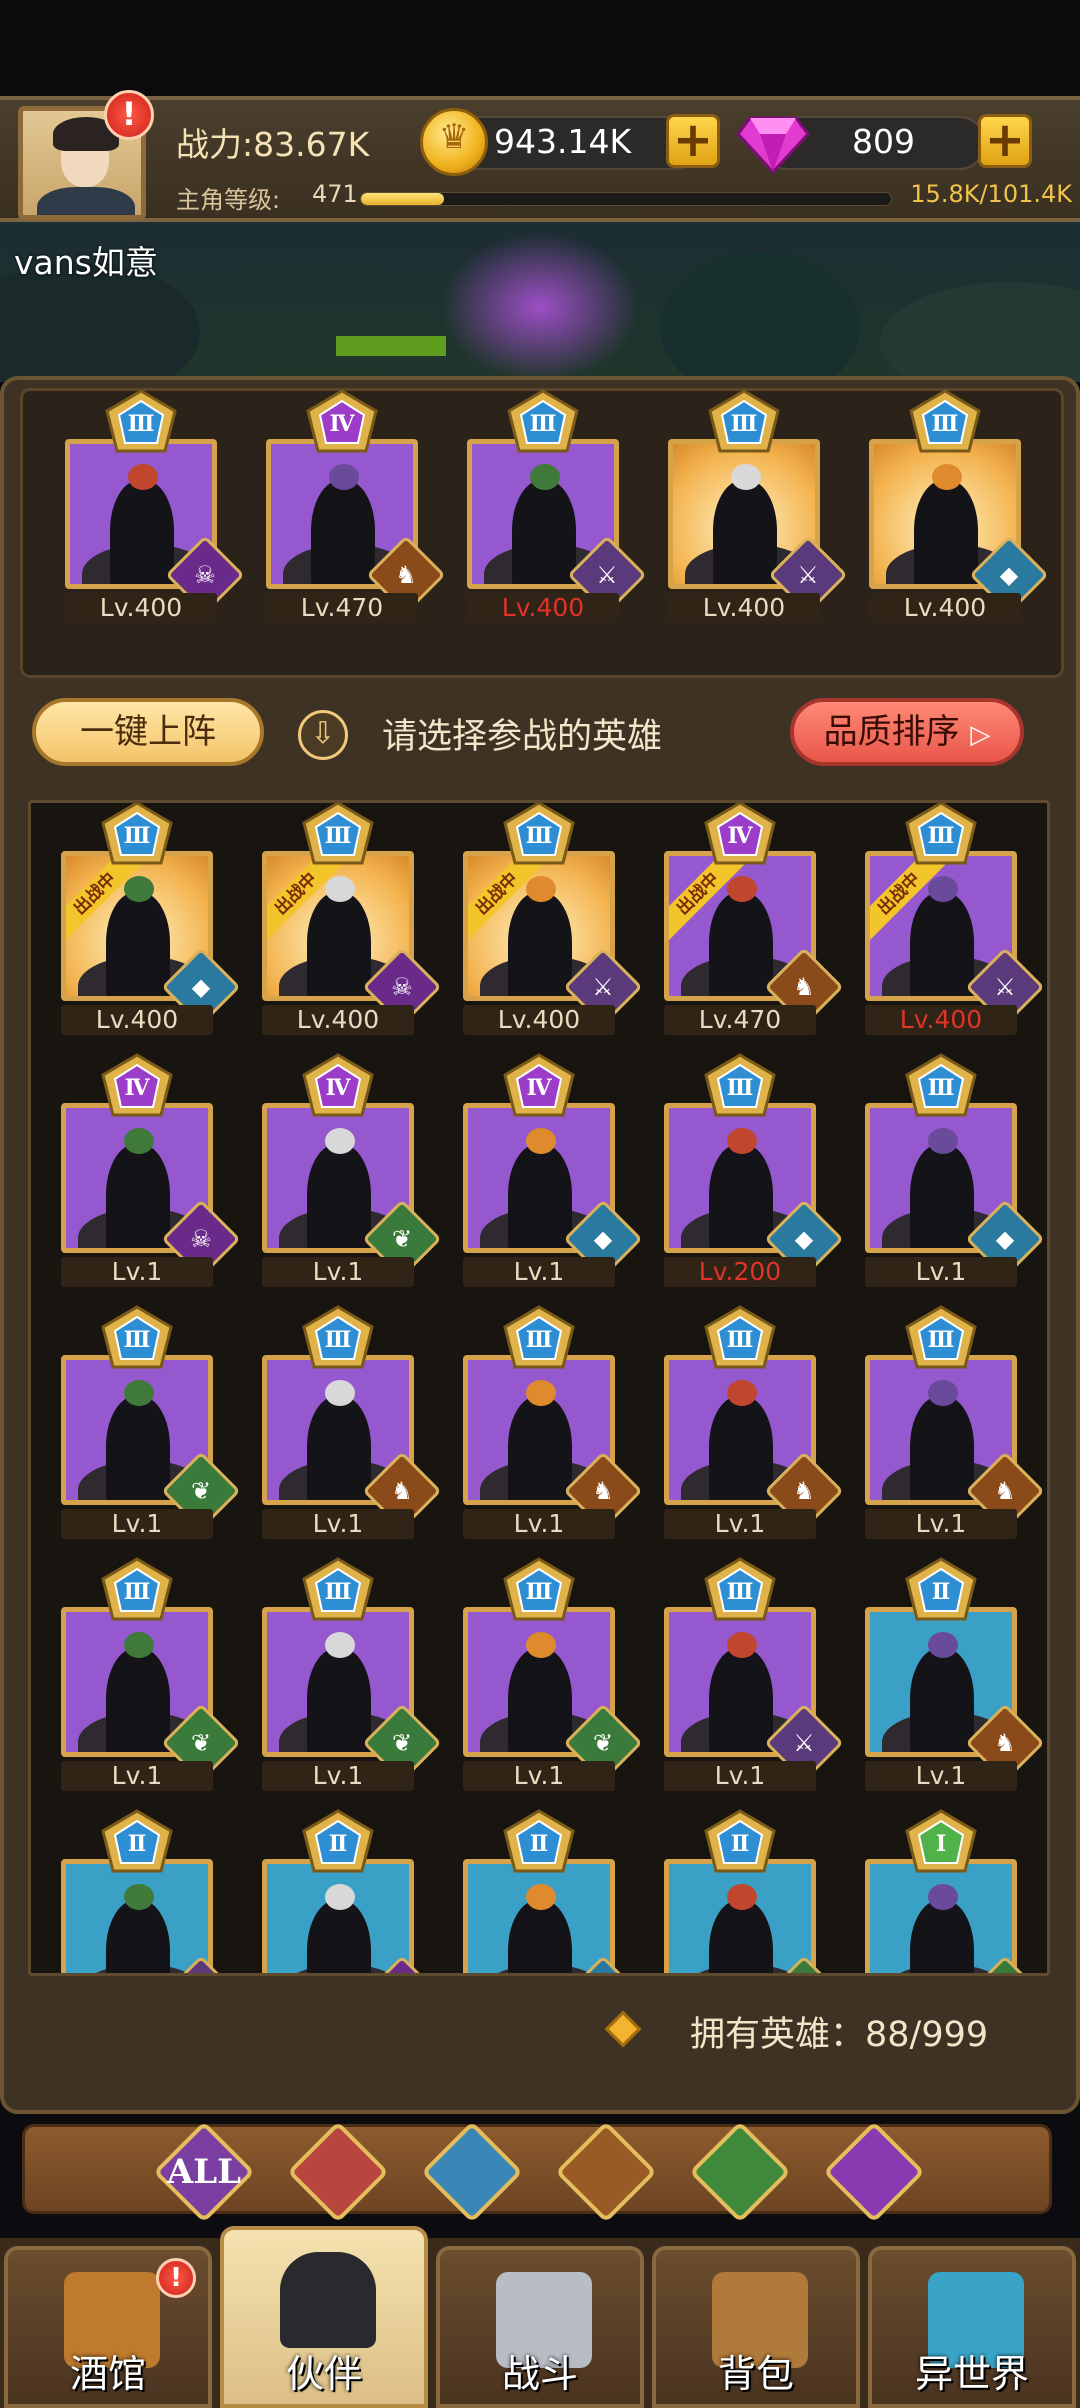 The image size is (1080, 2408). I want to click on roster-hero-card: 出战中 Ⅳ ♞ Lv.470, so click(753, 920).